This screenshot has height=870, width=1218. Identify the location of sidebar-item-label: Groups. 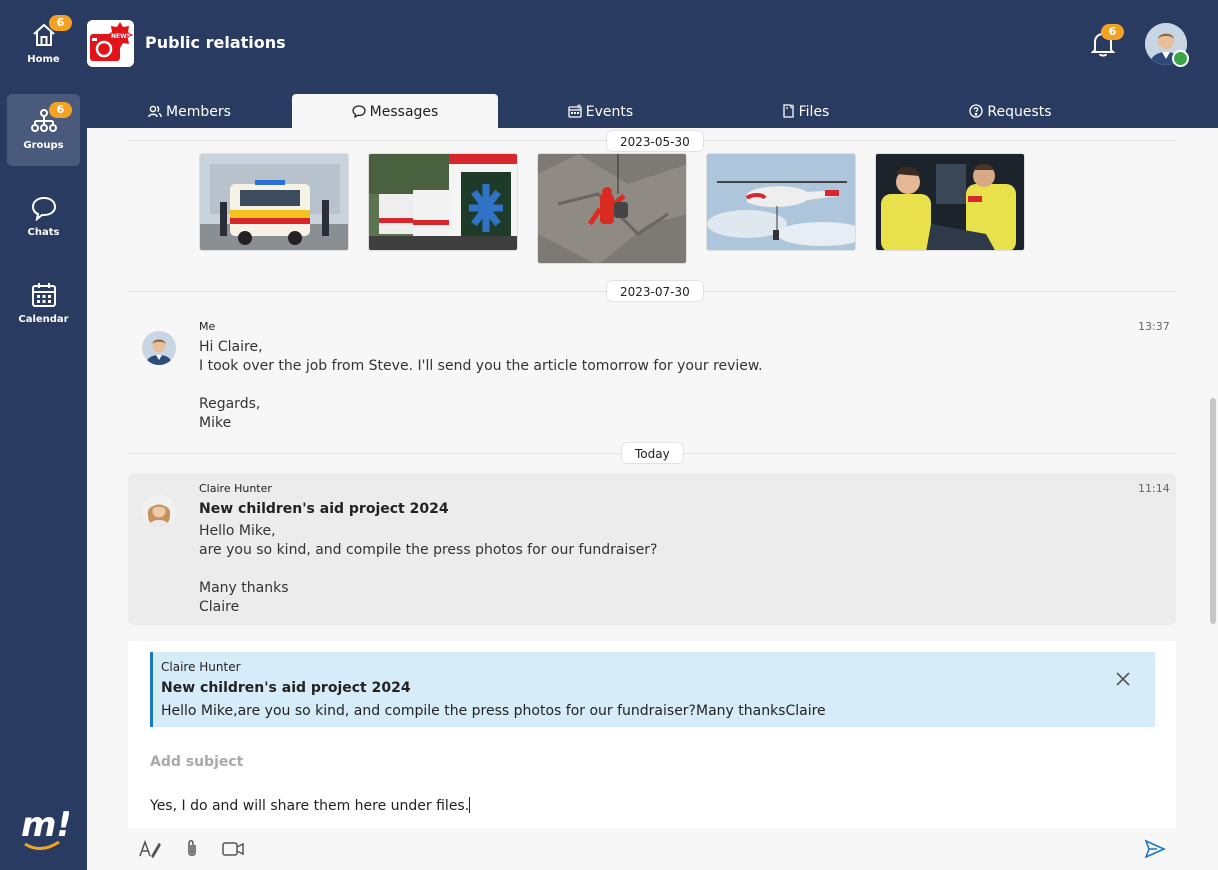
(43, 145).